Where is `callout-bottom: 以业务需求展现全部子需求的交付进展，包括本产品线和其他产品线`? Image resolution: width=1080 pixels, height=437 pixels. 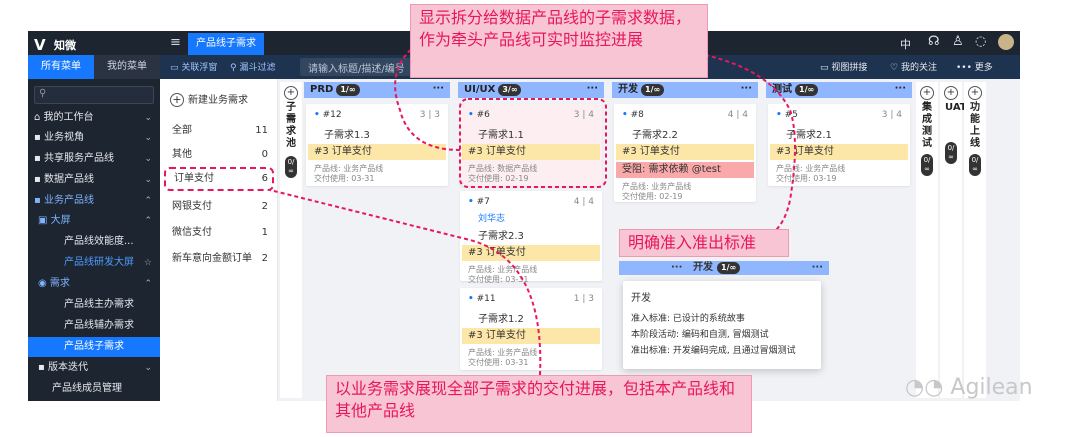 callout-bottom: 以业务需求展现全部子需求的交付进展，包括本产品线和其他产品线 is located at coordinates (539, 404).